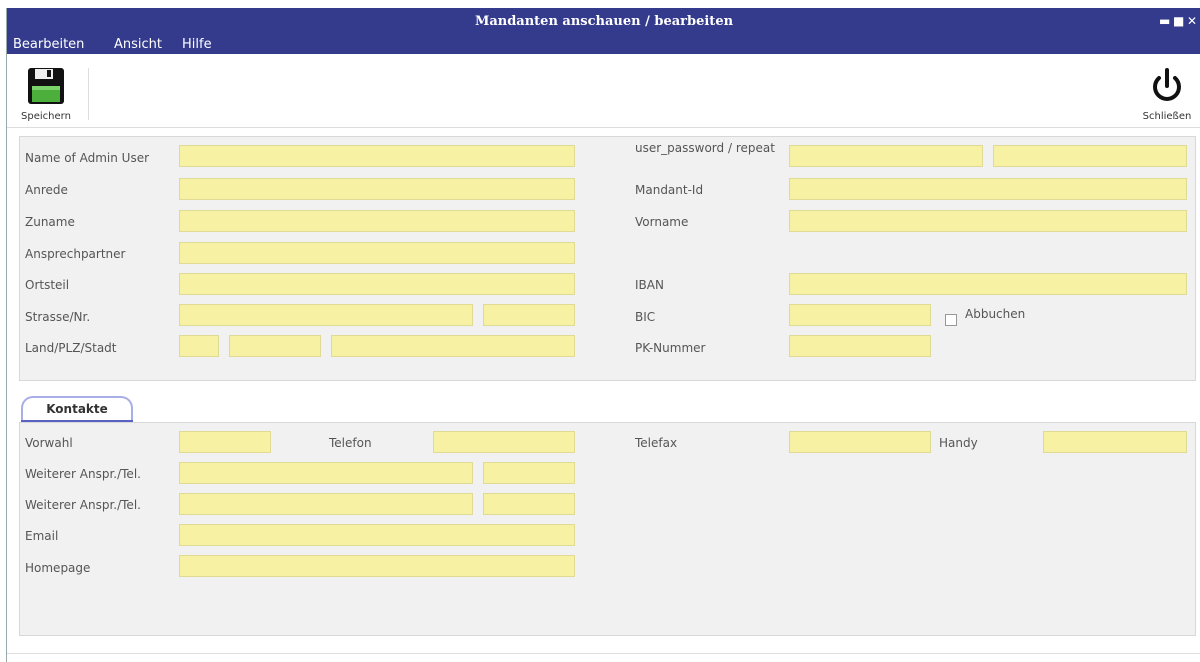  What do you see at coordinates (603, 657) in the screenshot?
I see `status-bar` at bounding box center [603, 657].